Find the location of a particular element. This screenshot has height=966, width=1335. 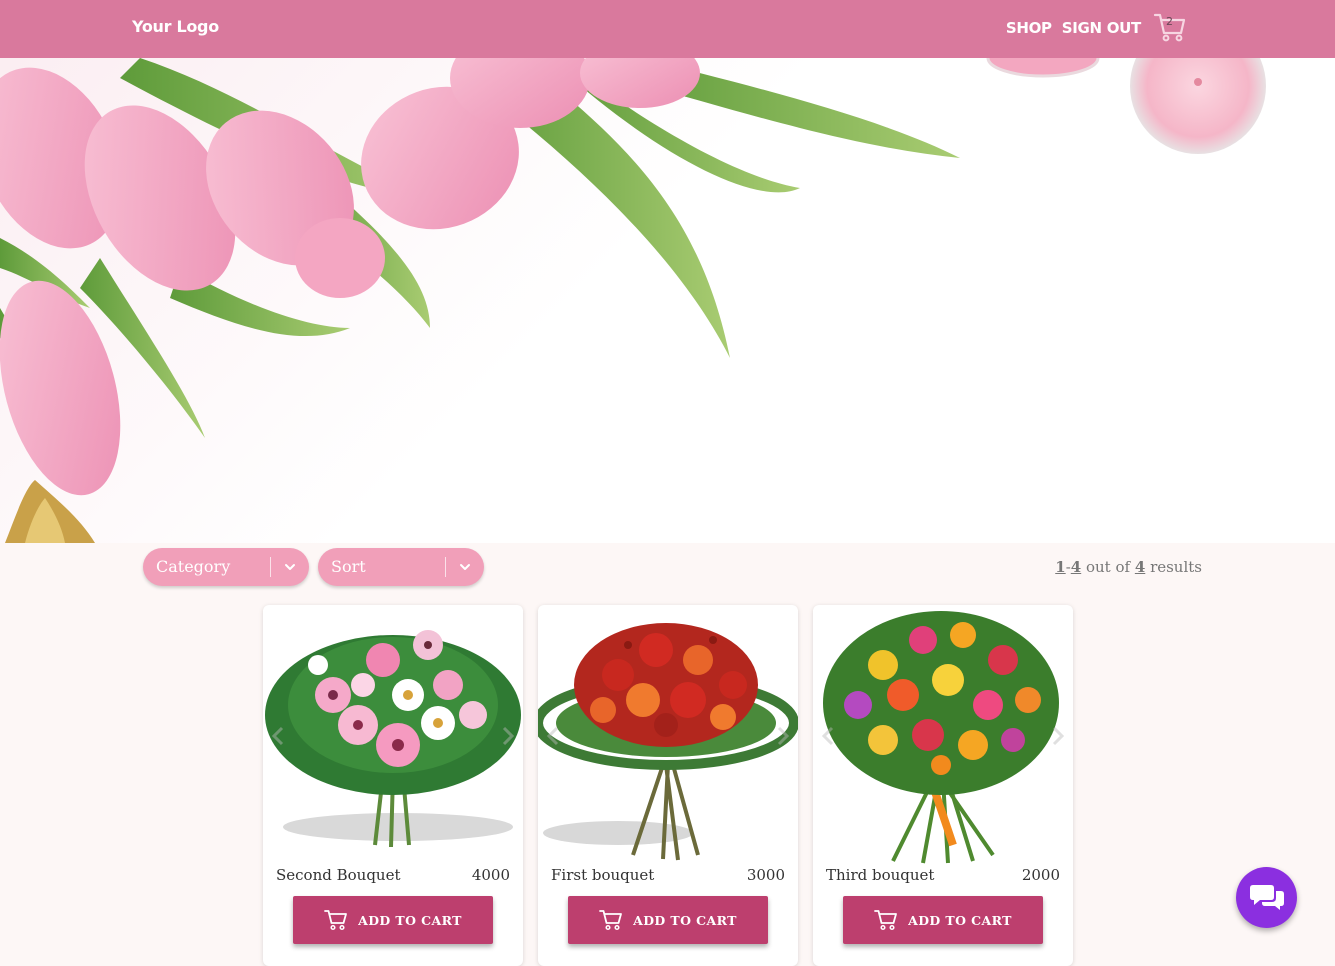

cart-button: 2 is located at coordinates (1170, 28).